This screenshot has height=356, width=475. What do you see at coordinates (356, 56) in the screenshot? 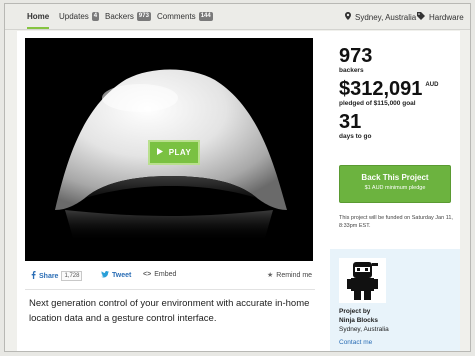
I see `backers-count: 973` at bounding box center [356, 56].